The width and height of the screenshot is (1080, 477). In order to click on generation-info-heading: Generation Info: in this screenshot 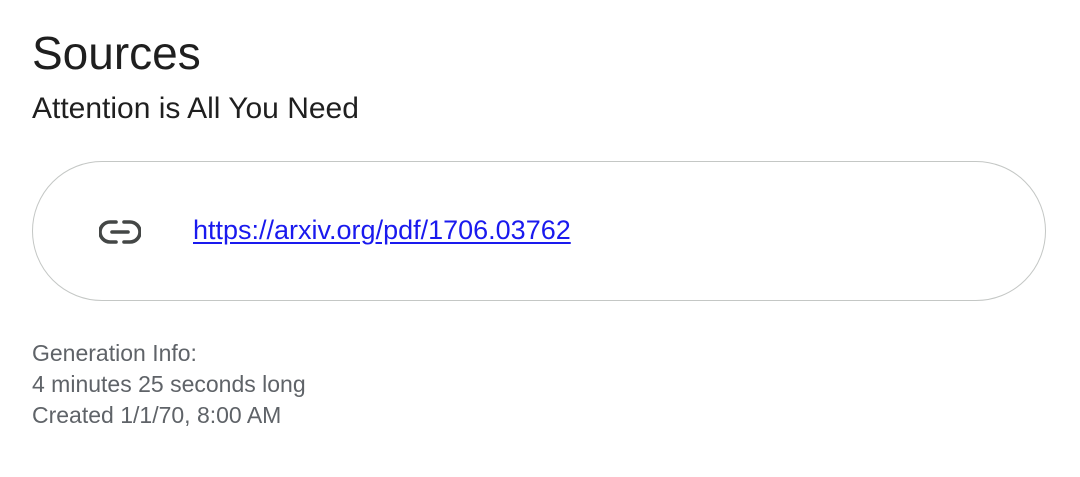, I will do `click(114, 353)`.